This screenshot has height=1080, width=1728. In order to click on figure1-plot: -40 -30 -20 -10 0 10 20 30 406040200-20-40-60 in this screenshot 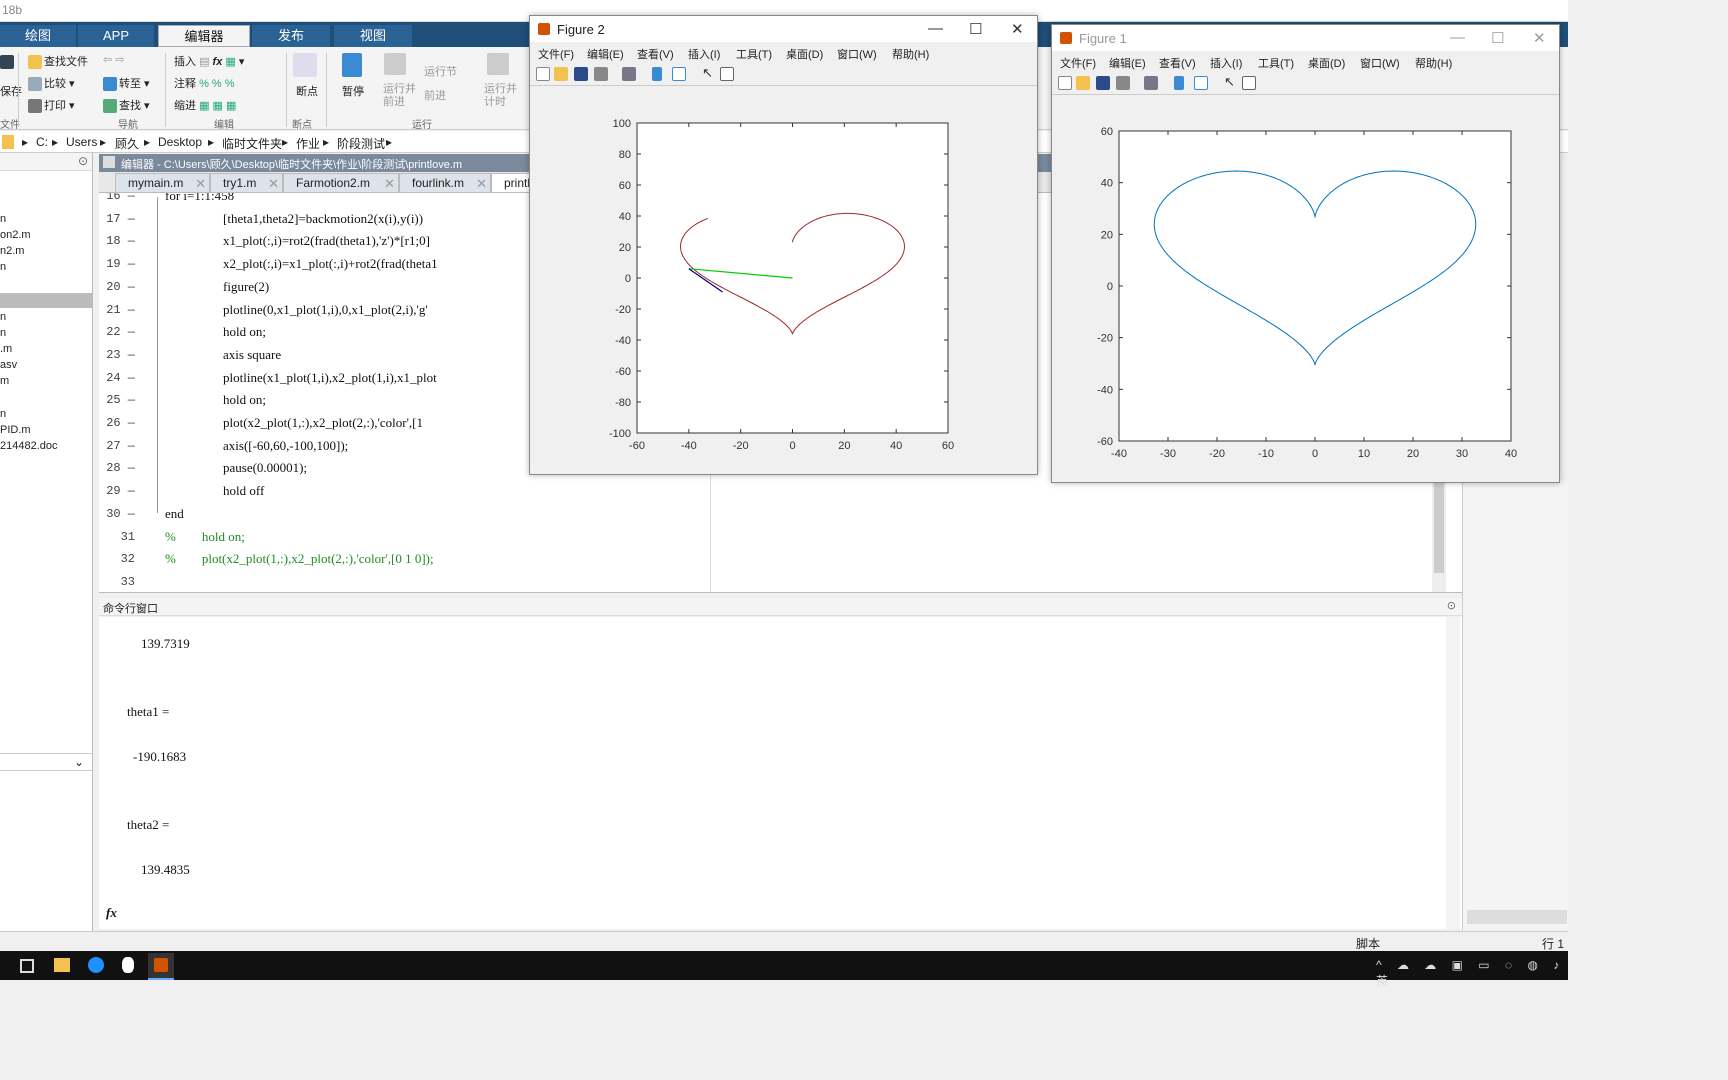, I will do `click(1305, 288)`.